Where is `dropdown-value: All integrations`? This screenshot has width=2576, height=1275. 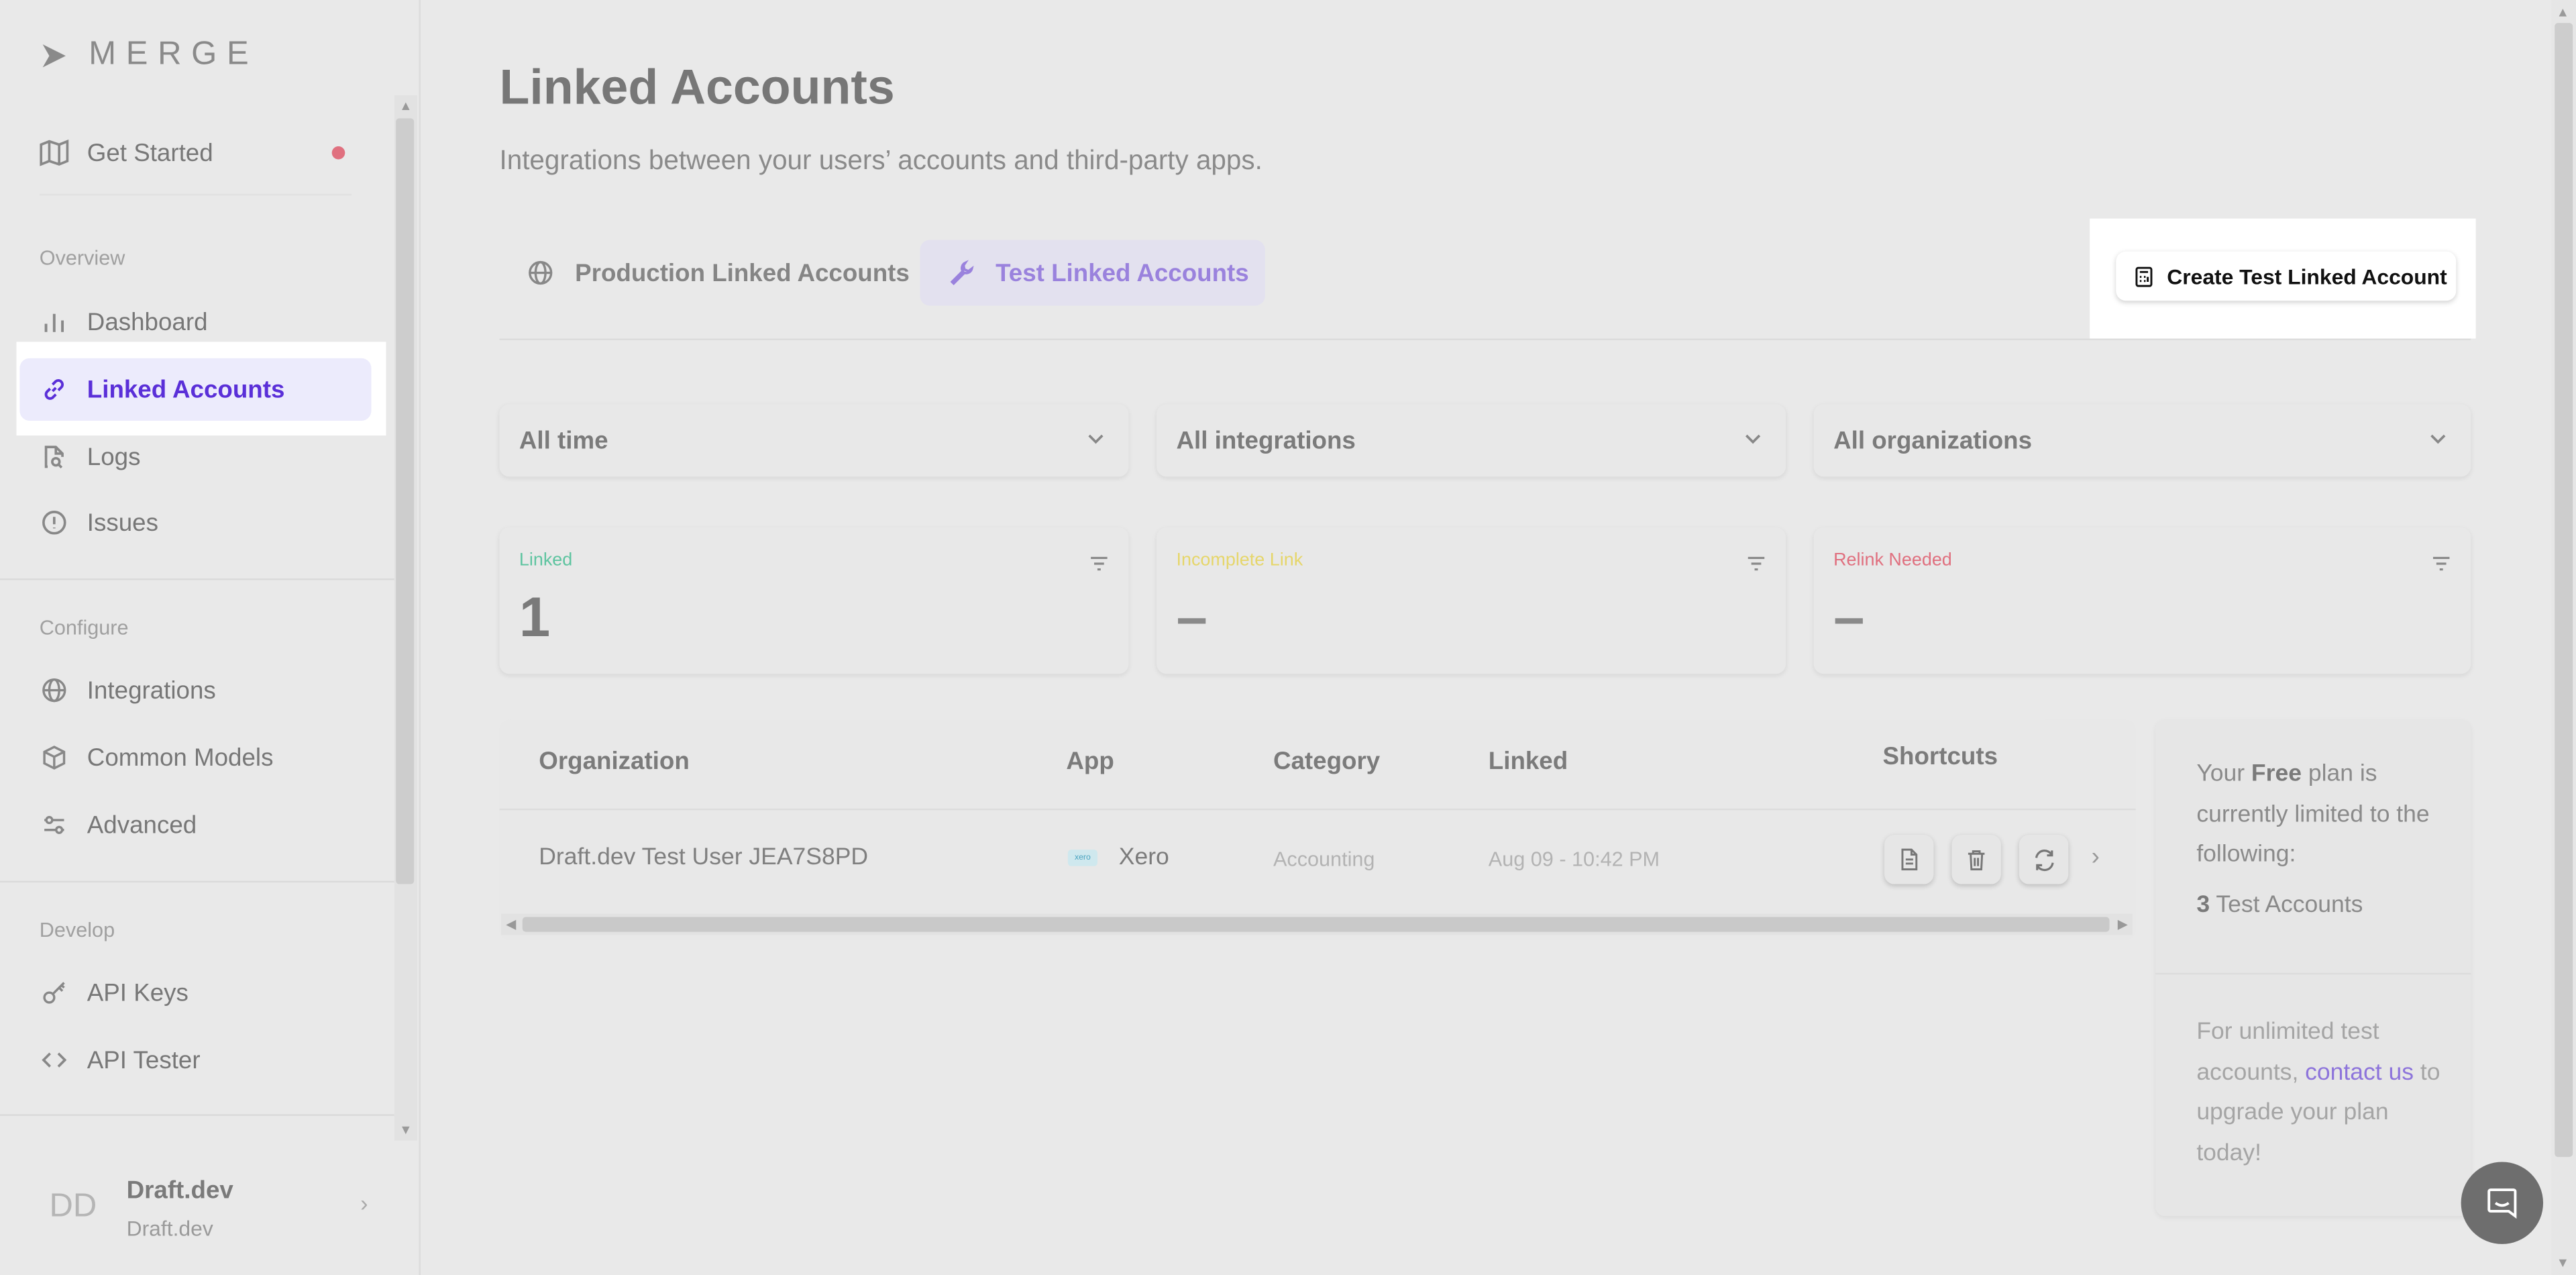
dropdown-value: All integrations is located at coordinates (1266, 442).